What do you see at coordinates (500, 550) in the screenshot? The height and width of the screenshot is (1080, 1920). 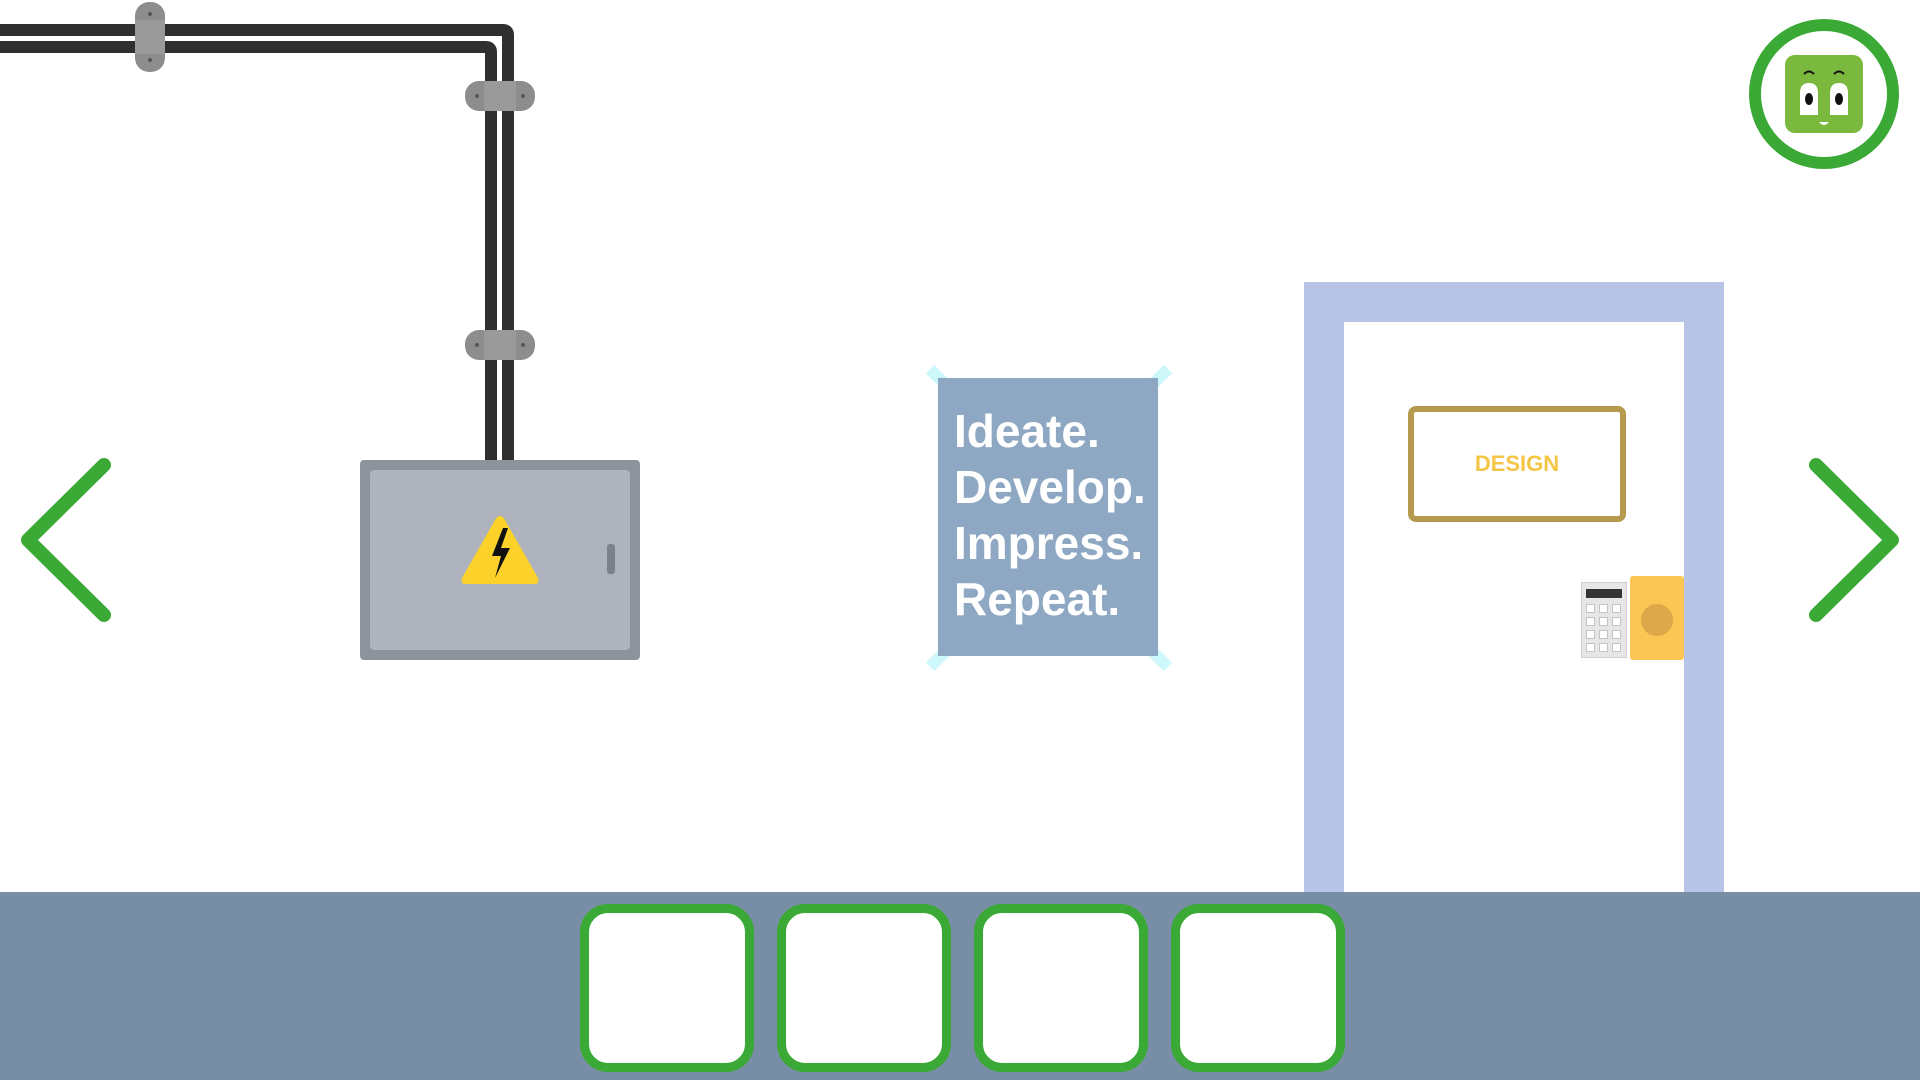 I see `high-voltage-icon` at bounding box center [500, 550].